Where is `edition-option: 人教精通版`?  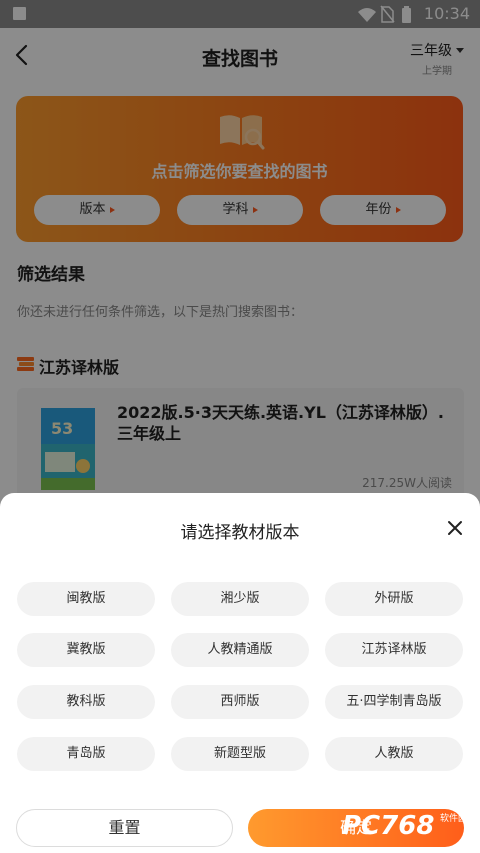 edition-option: 人教精通版 is located at coordinates (240, 650).